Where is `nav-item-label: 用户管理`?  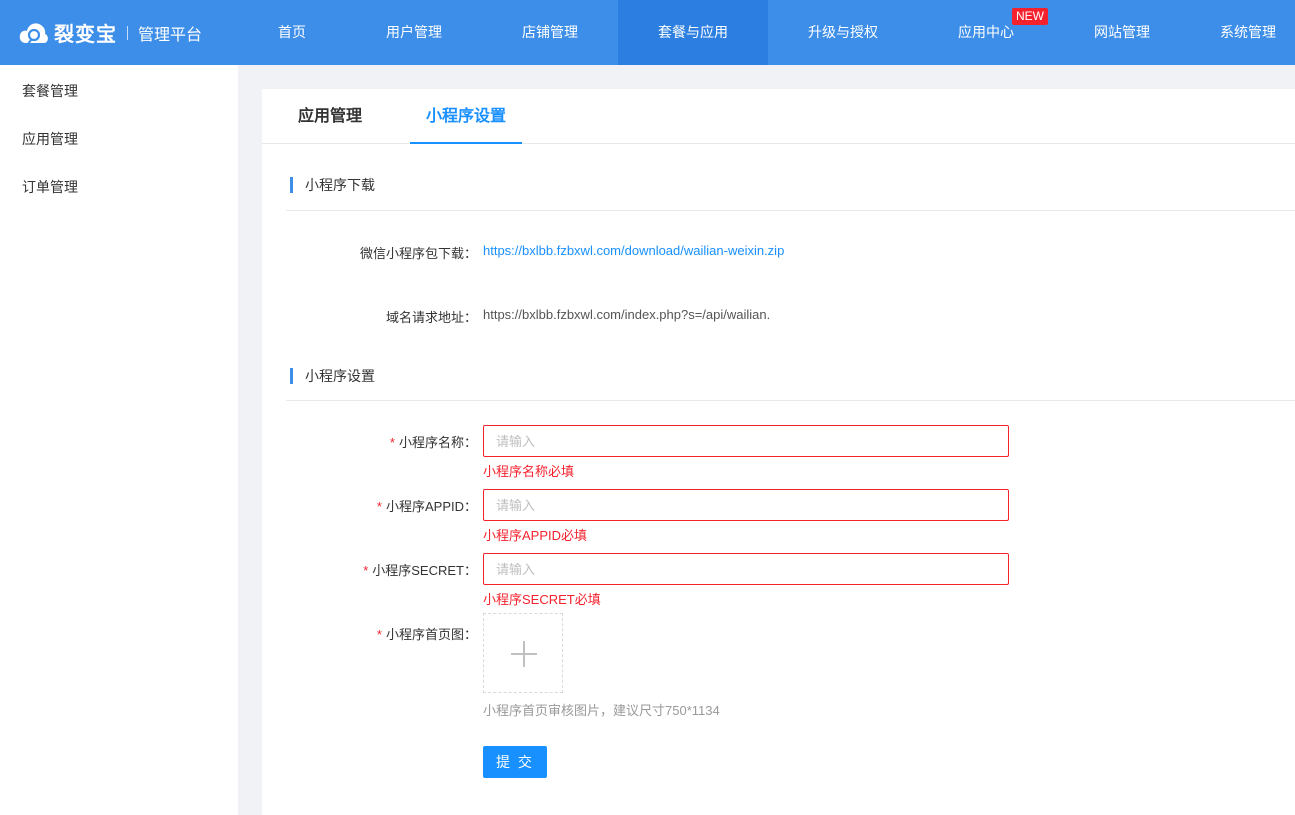 nav-item-label: 用户管理 is located at coordinates (414, 32).